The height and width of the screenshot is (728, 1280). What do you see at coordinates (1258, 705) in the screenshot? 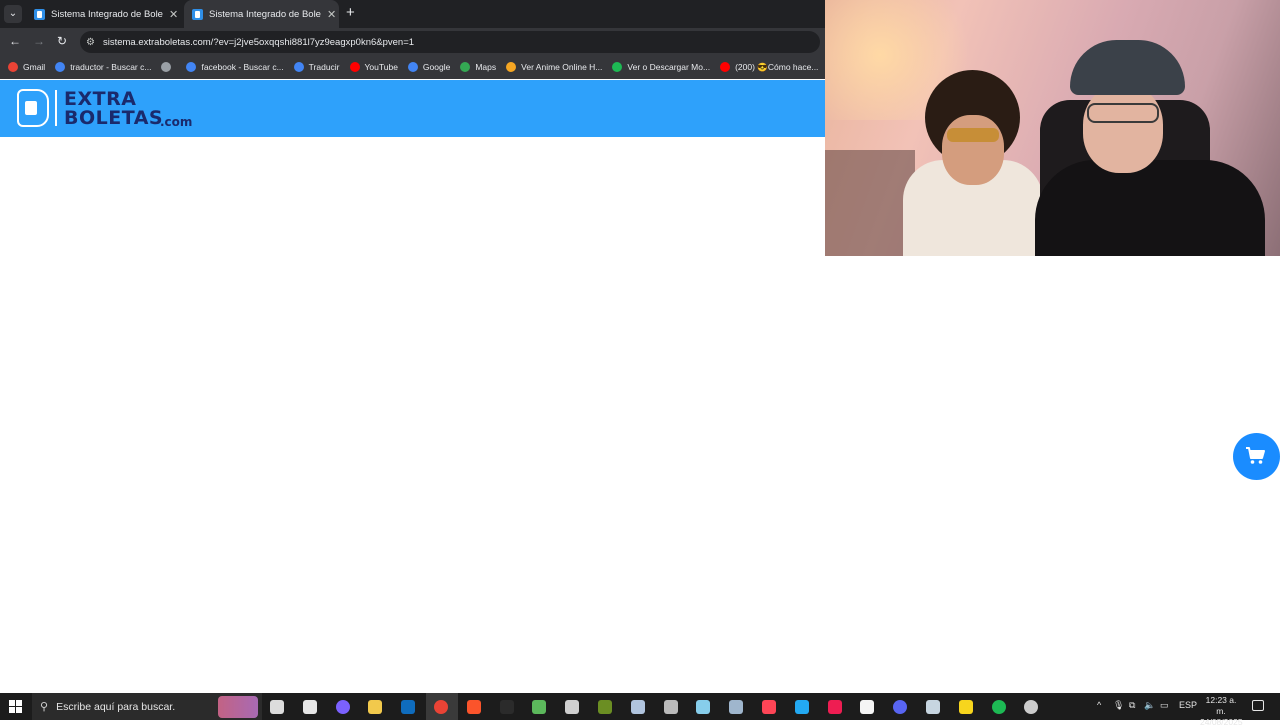
I see `notification-center-icon` at bounding box center [1258, 705].